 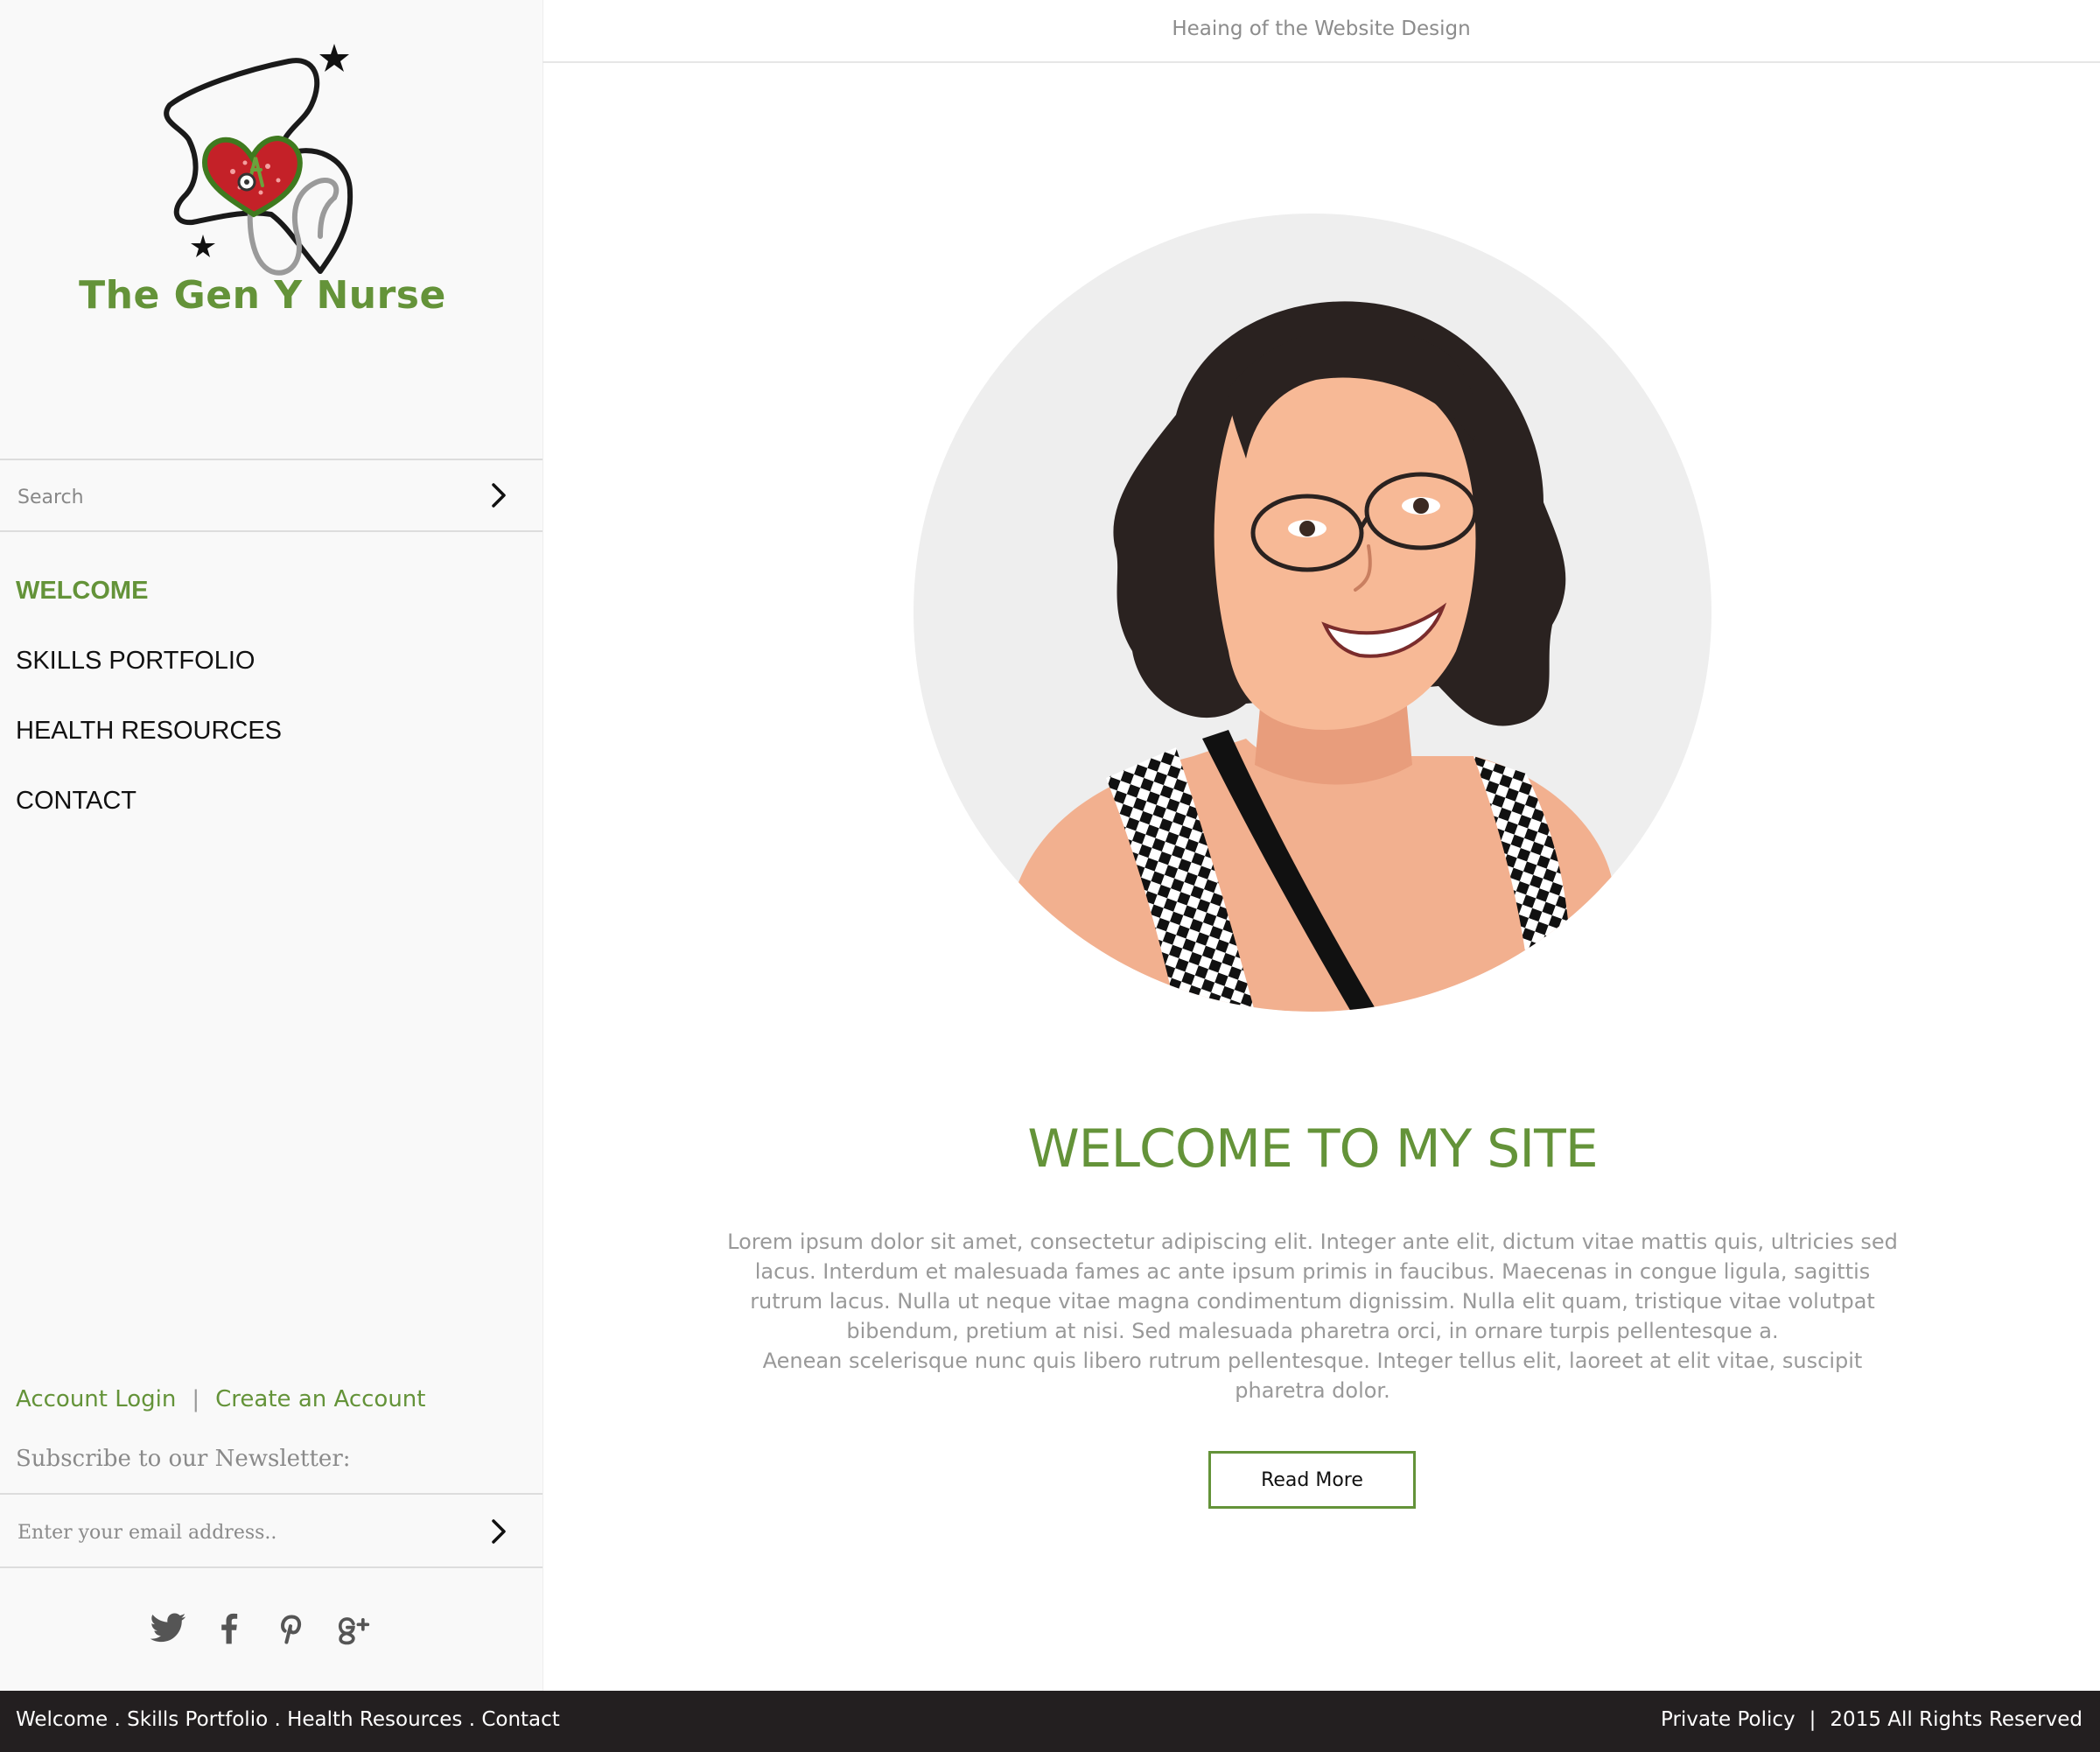 What do you see at coordinates (271, 805) in the screenshot?
I see `nav-item-contact: CONTACT` at bounding box center [271, 805].